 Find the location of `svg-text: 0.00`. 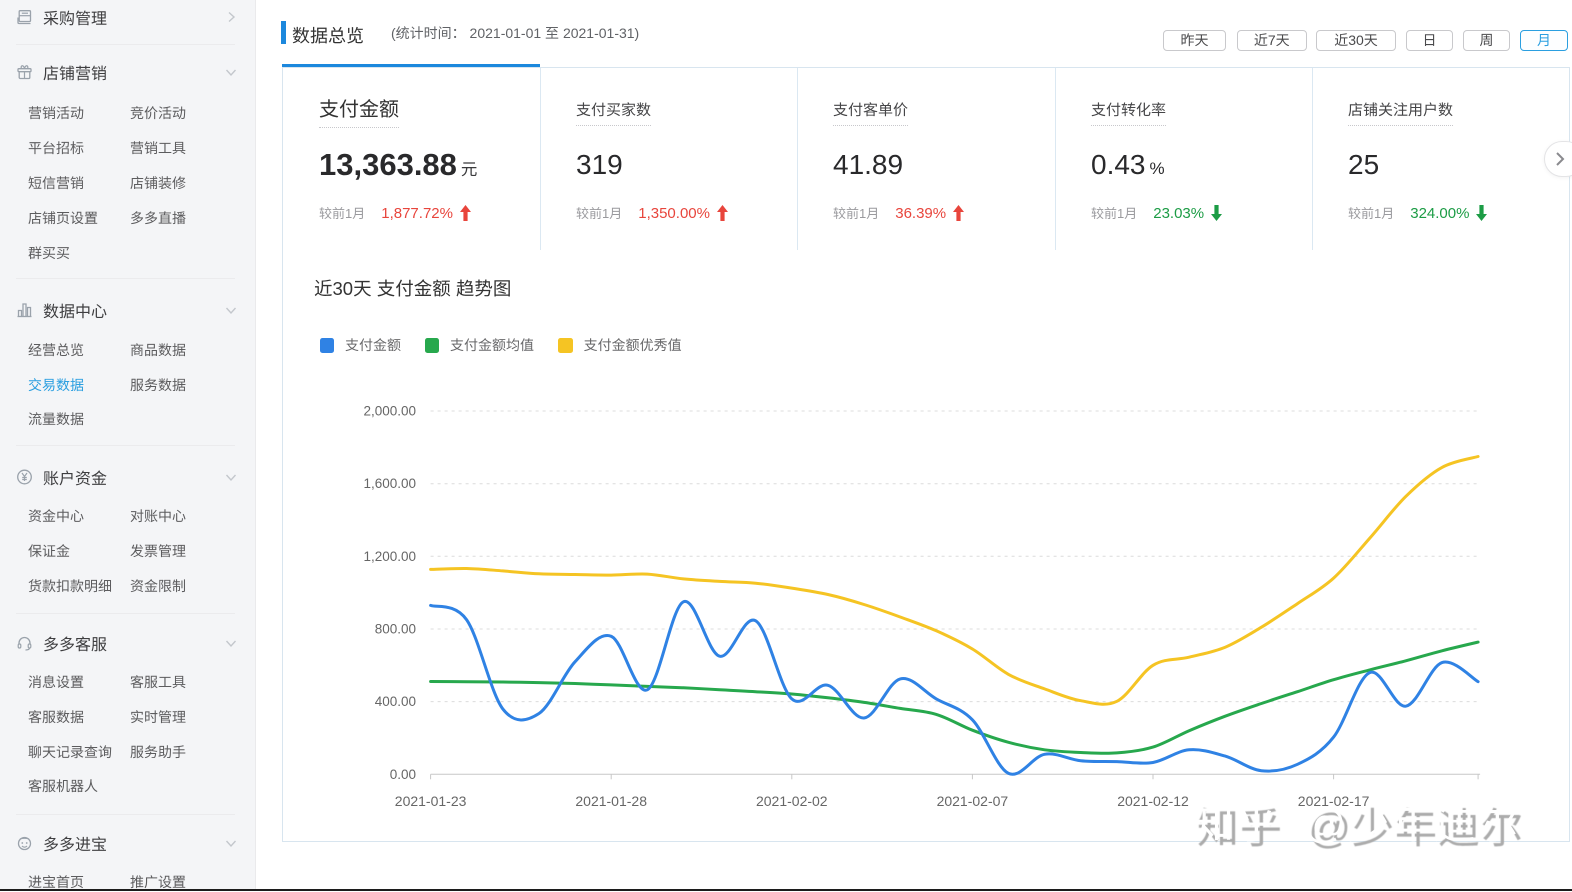

svg-text: 0.00 is located at coordinates (403, 774).